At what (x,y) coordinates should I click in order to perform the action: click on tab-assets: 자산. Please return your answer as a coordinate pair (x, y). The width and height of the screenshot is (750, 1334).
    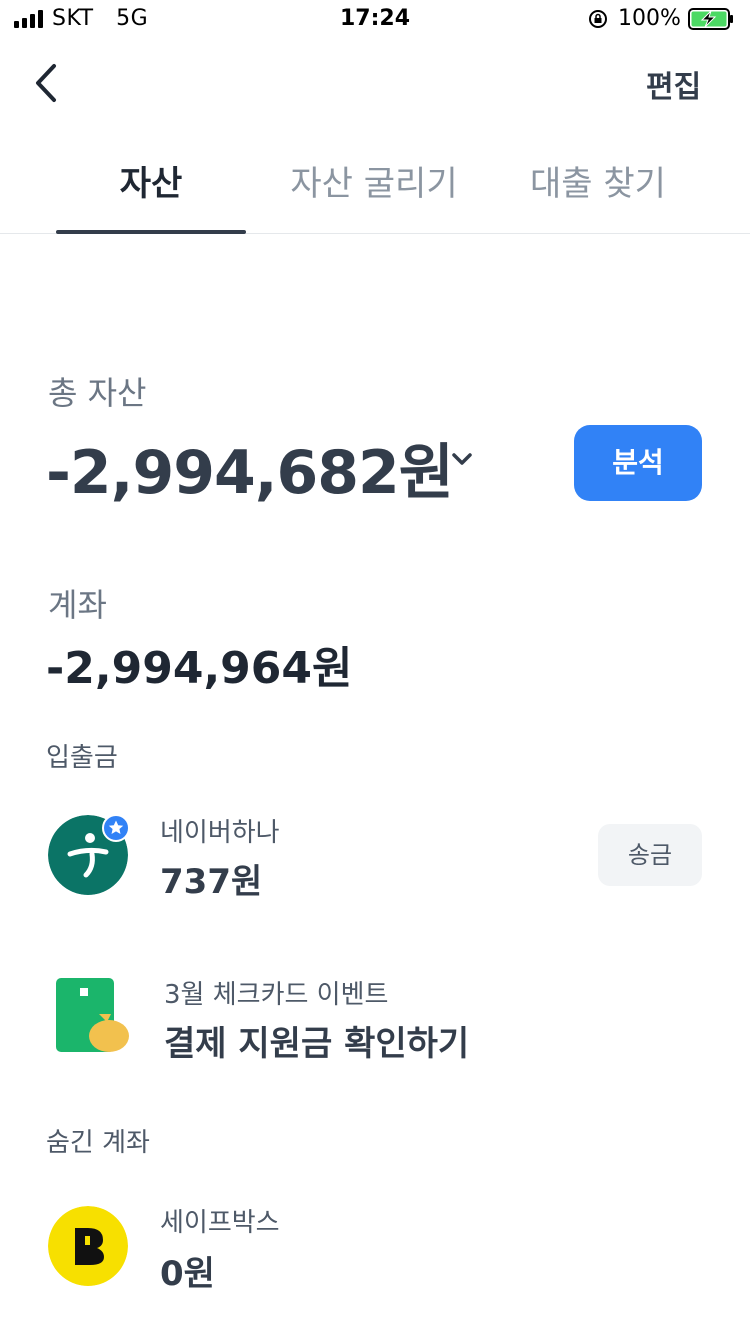
    Looking at the image, I should click on (151, 180).